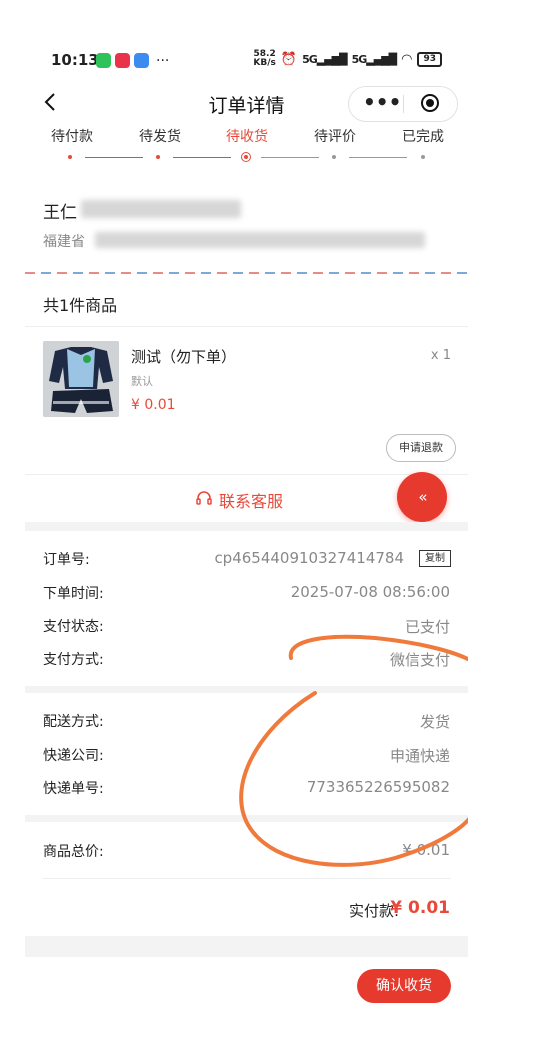 The image size is (554, 1054). I want to click on progress-current-dot, so click(246, 157).